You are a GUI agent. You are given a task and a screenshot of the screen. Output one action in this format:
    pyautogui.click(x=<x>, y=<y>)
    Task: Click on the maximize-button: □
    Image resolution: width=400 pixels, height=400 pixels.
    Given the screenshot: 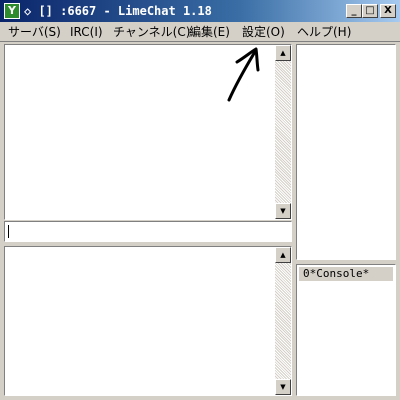 What is the action you would take?
    pyautogui.click(x=370, y=11)
    